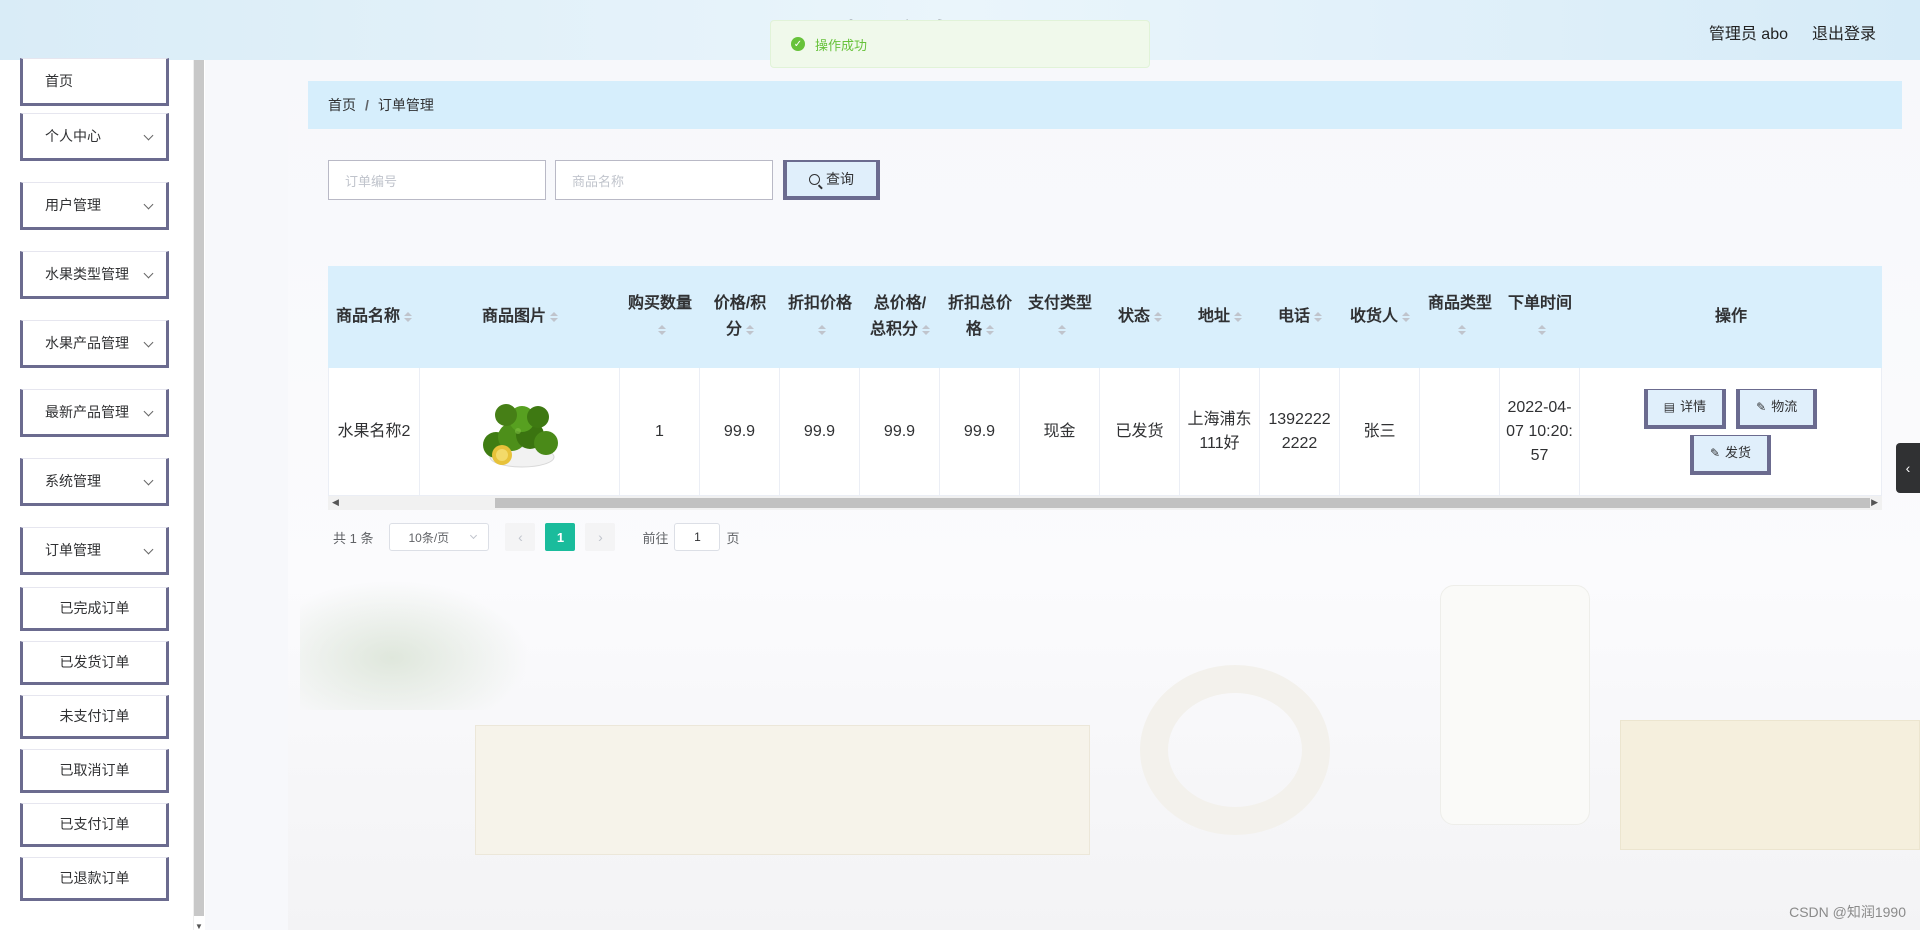 Image resolution: width=1920 pixels, height=930 pixels. What do you see at coordinates (819, 303) in the screenshot?
I see `column-header-label: 折扣价格` at bounding box center [819, 303].